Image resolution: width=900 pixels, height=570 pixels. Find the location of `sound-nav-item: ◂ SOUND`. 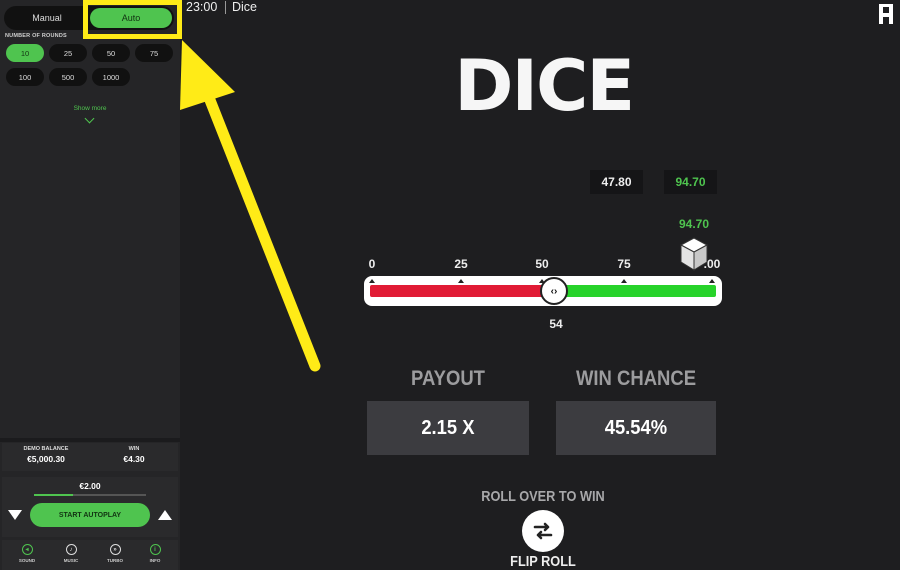

sound-nav-item: ◂ SOUND is located at coordinates (27, 553).